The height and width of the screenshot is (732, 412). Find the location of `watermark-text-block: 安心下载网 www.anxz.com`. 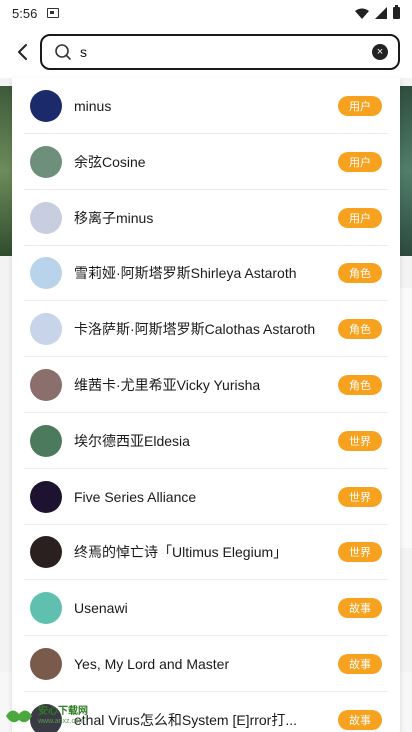

watermark-text-block: 安心下载网 www.anxz.com is located at coordinates (63, 716).